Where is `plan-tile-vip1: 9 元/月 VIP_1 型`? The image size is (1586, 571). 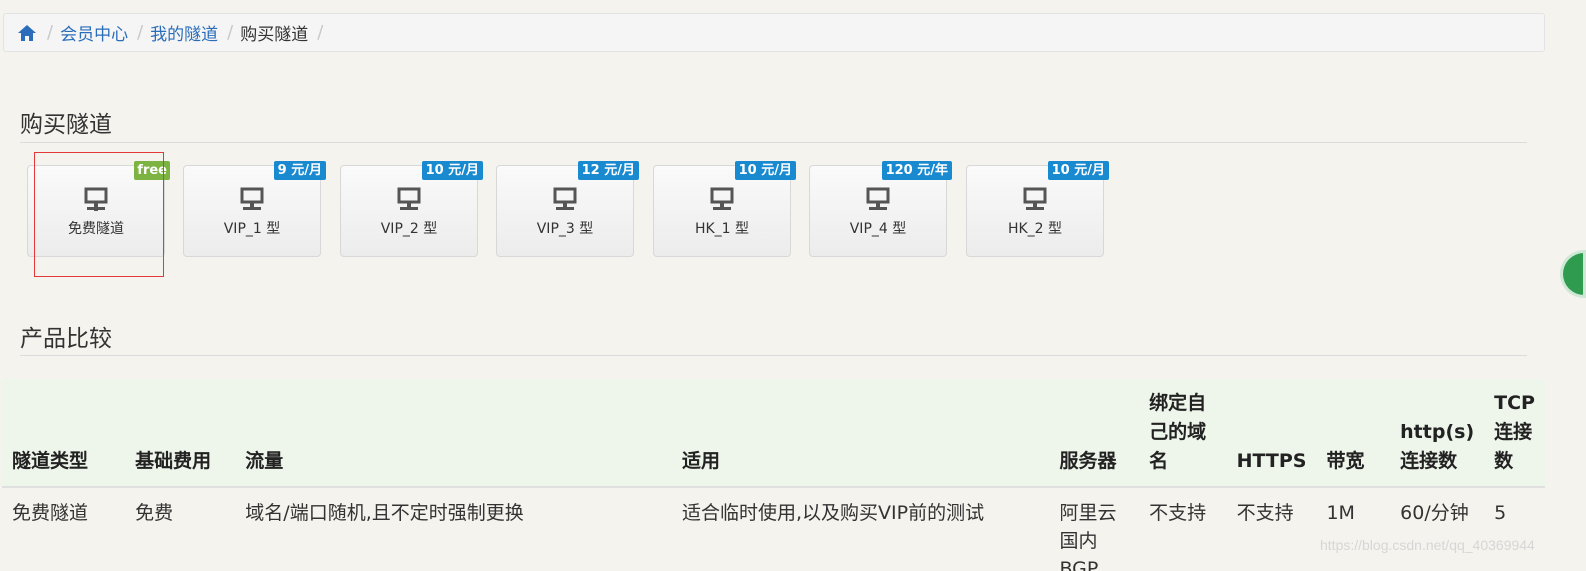 plan-tile-vip1: 9 元/月 VIP_1 型 is located at coordinates (254, 209).